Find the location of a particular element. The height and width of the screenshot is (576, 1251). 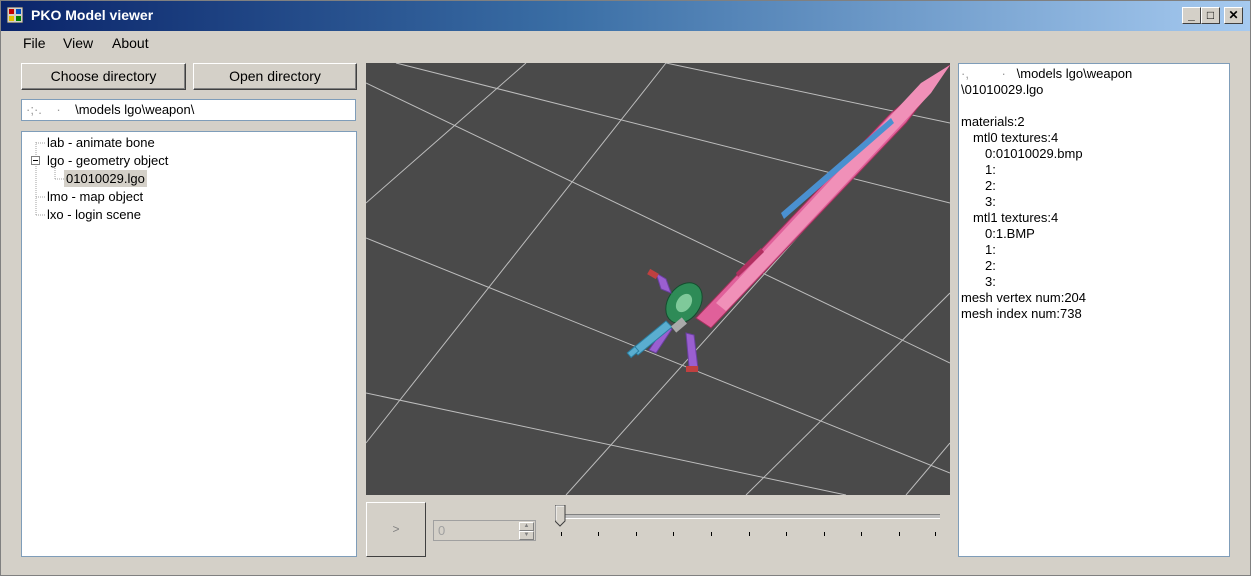

close-button: ✕ is located at coordinates (1233, 15).